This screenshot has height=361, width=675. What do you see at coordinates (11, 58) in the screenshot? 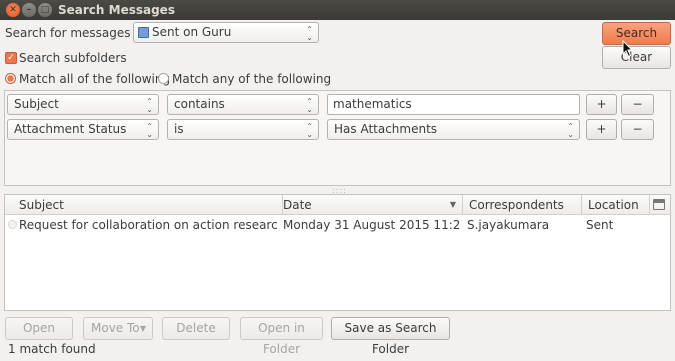
I see `search-subfolders-checkbox: ✓` at bounding box center [11, 58].